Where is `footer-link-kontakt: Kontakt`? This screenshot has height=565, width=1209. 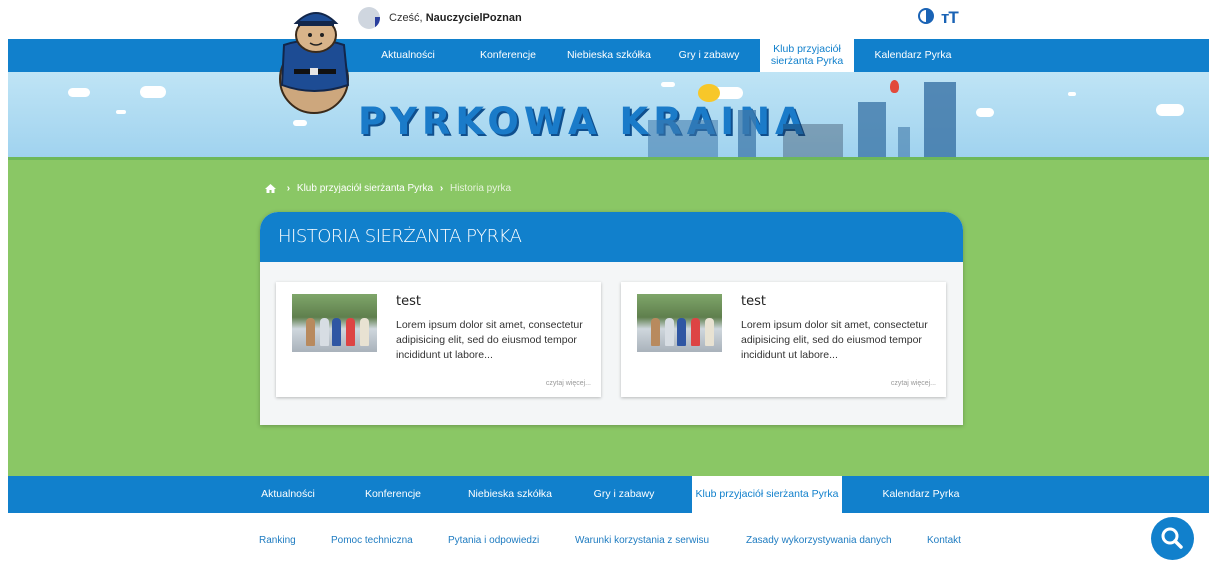 footer-link-kontakt: Kontakt is located at coordinates (944, 540).